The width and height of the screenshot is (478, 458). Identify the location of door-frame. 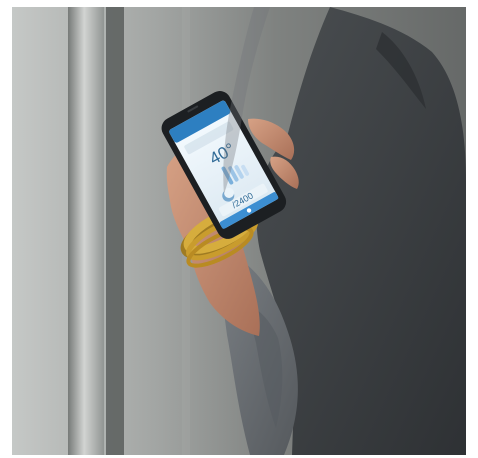
(86, 231).